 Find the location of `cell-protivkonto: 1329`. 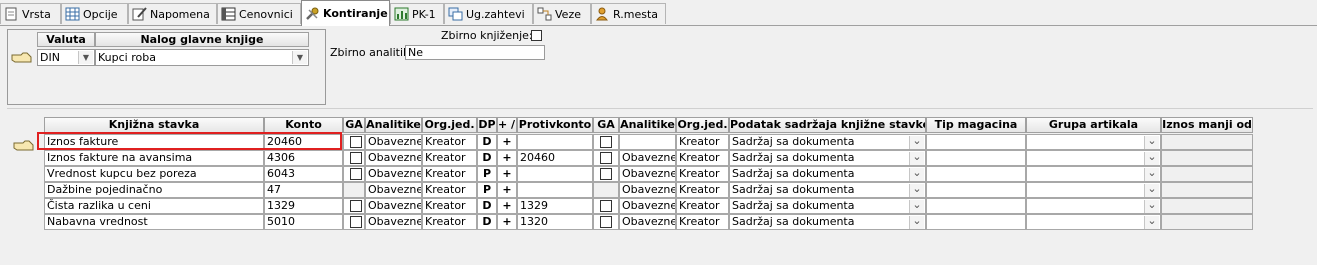

cell-protivkonto: 1329 is located at coordinates (555, 206).